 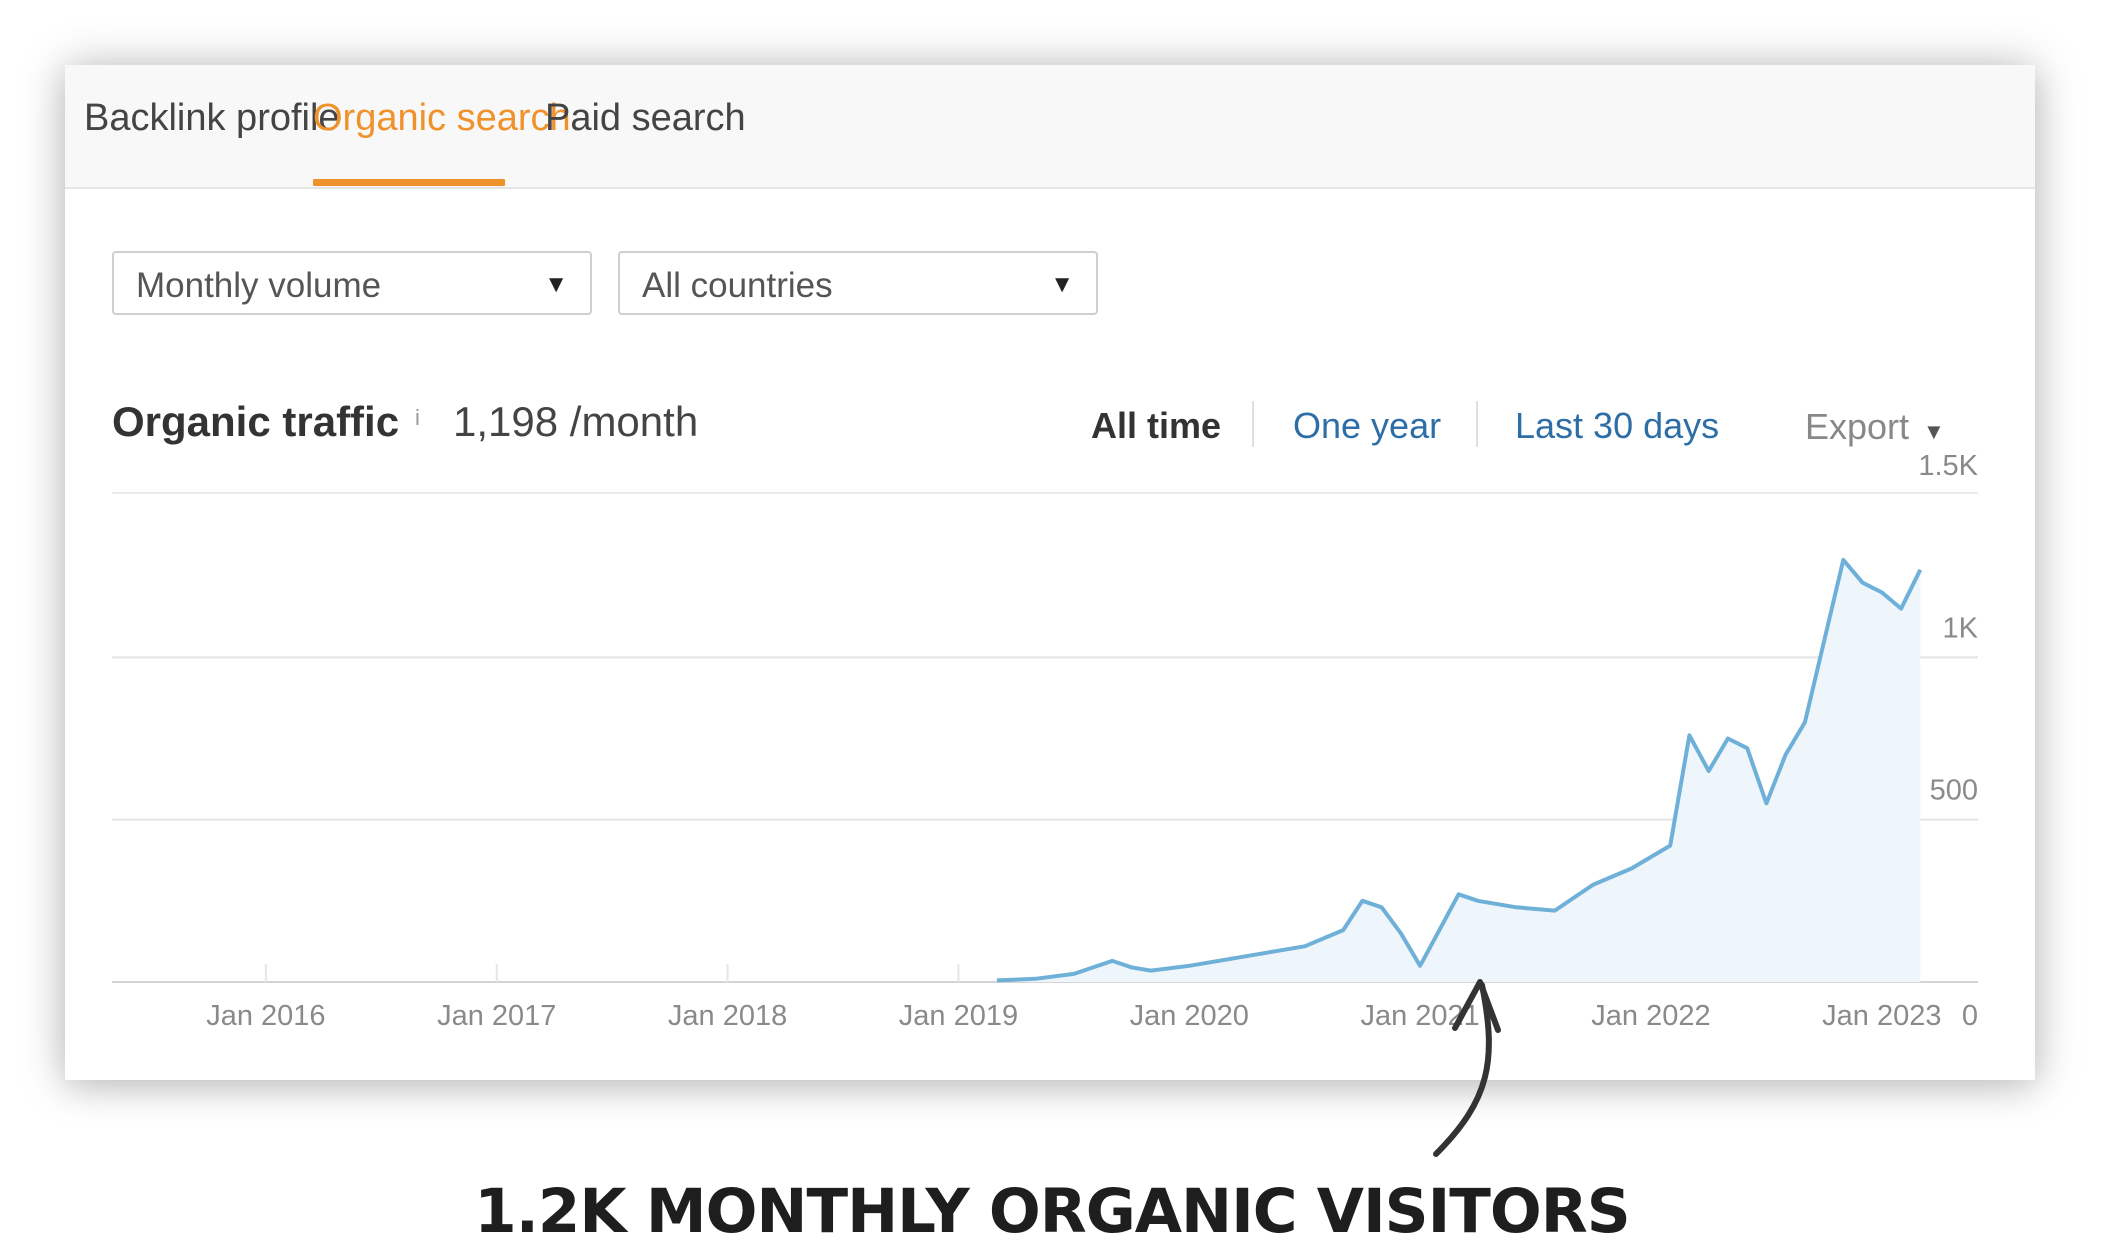 What do you see at coordinates (1467, 1068) in the screenshot?
I see `curved-arrow-icon` at bounding box center [1467, 1068].